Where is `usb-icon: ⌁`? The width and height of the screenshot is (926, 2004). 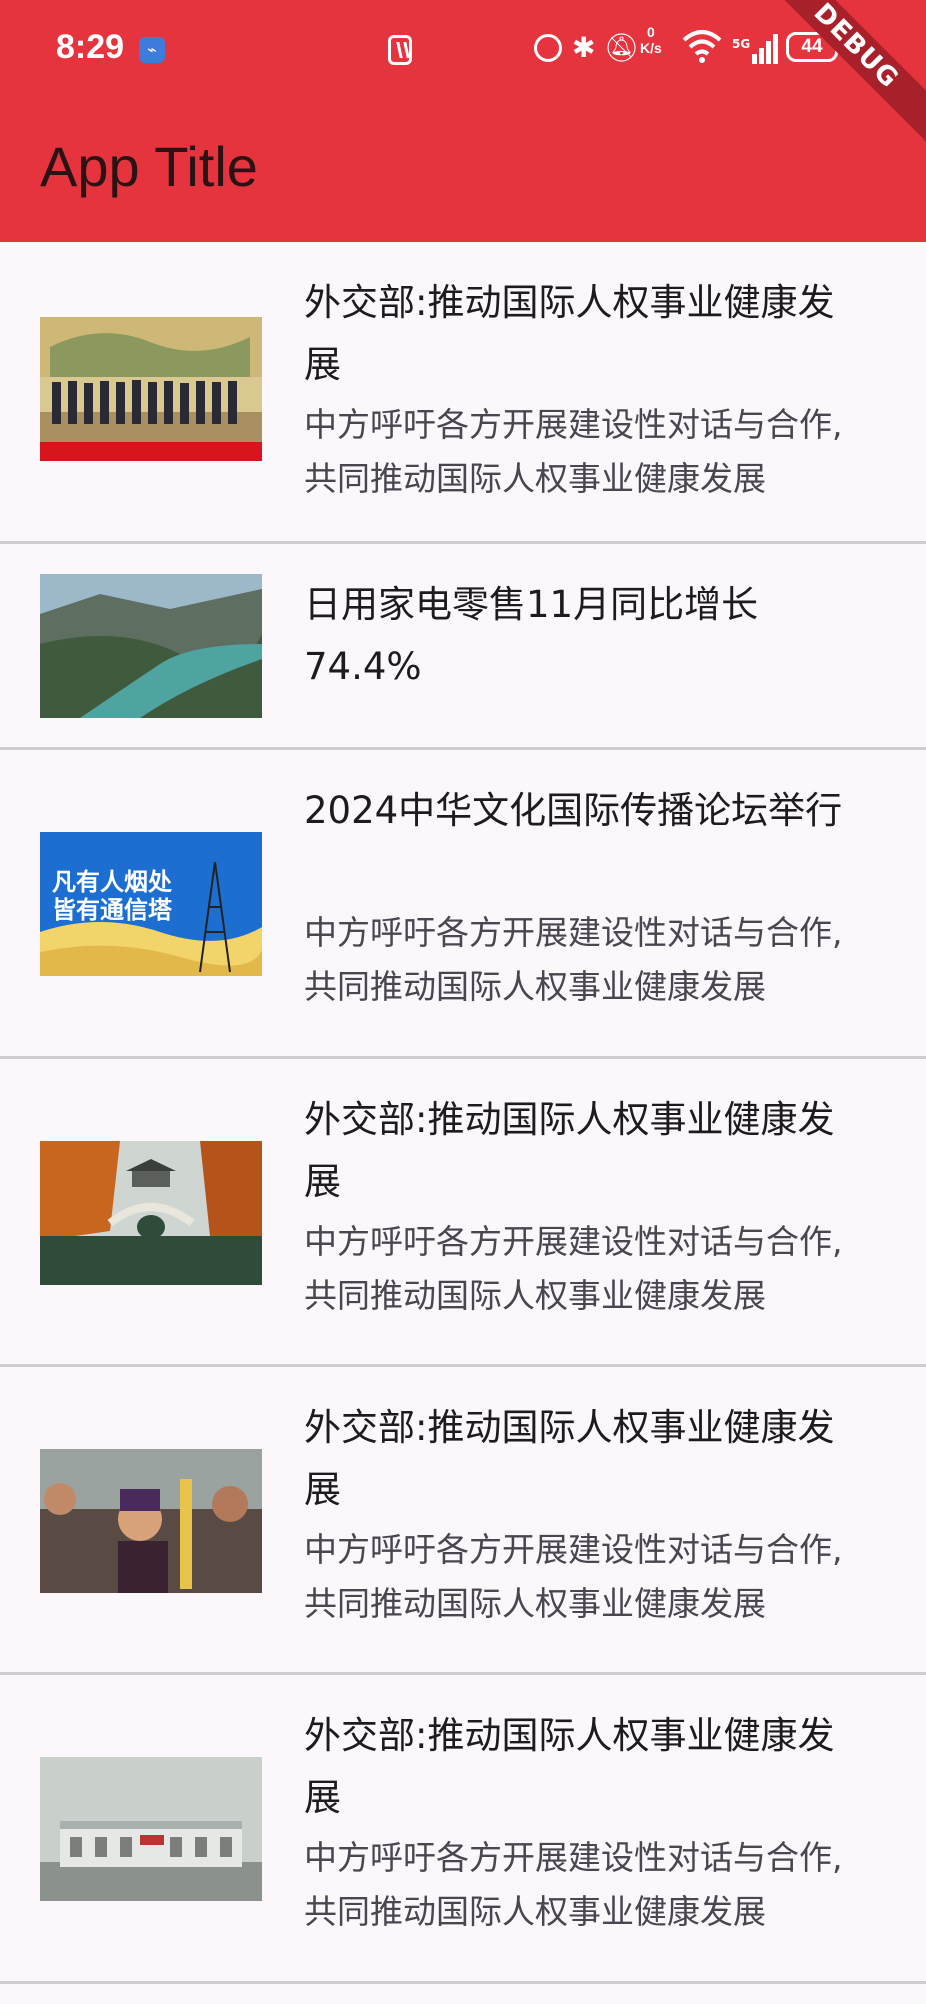
usb-icon: ⌁ is located at coordinates (152, 50).